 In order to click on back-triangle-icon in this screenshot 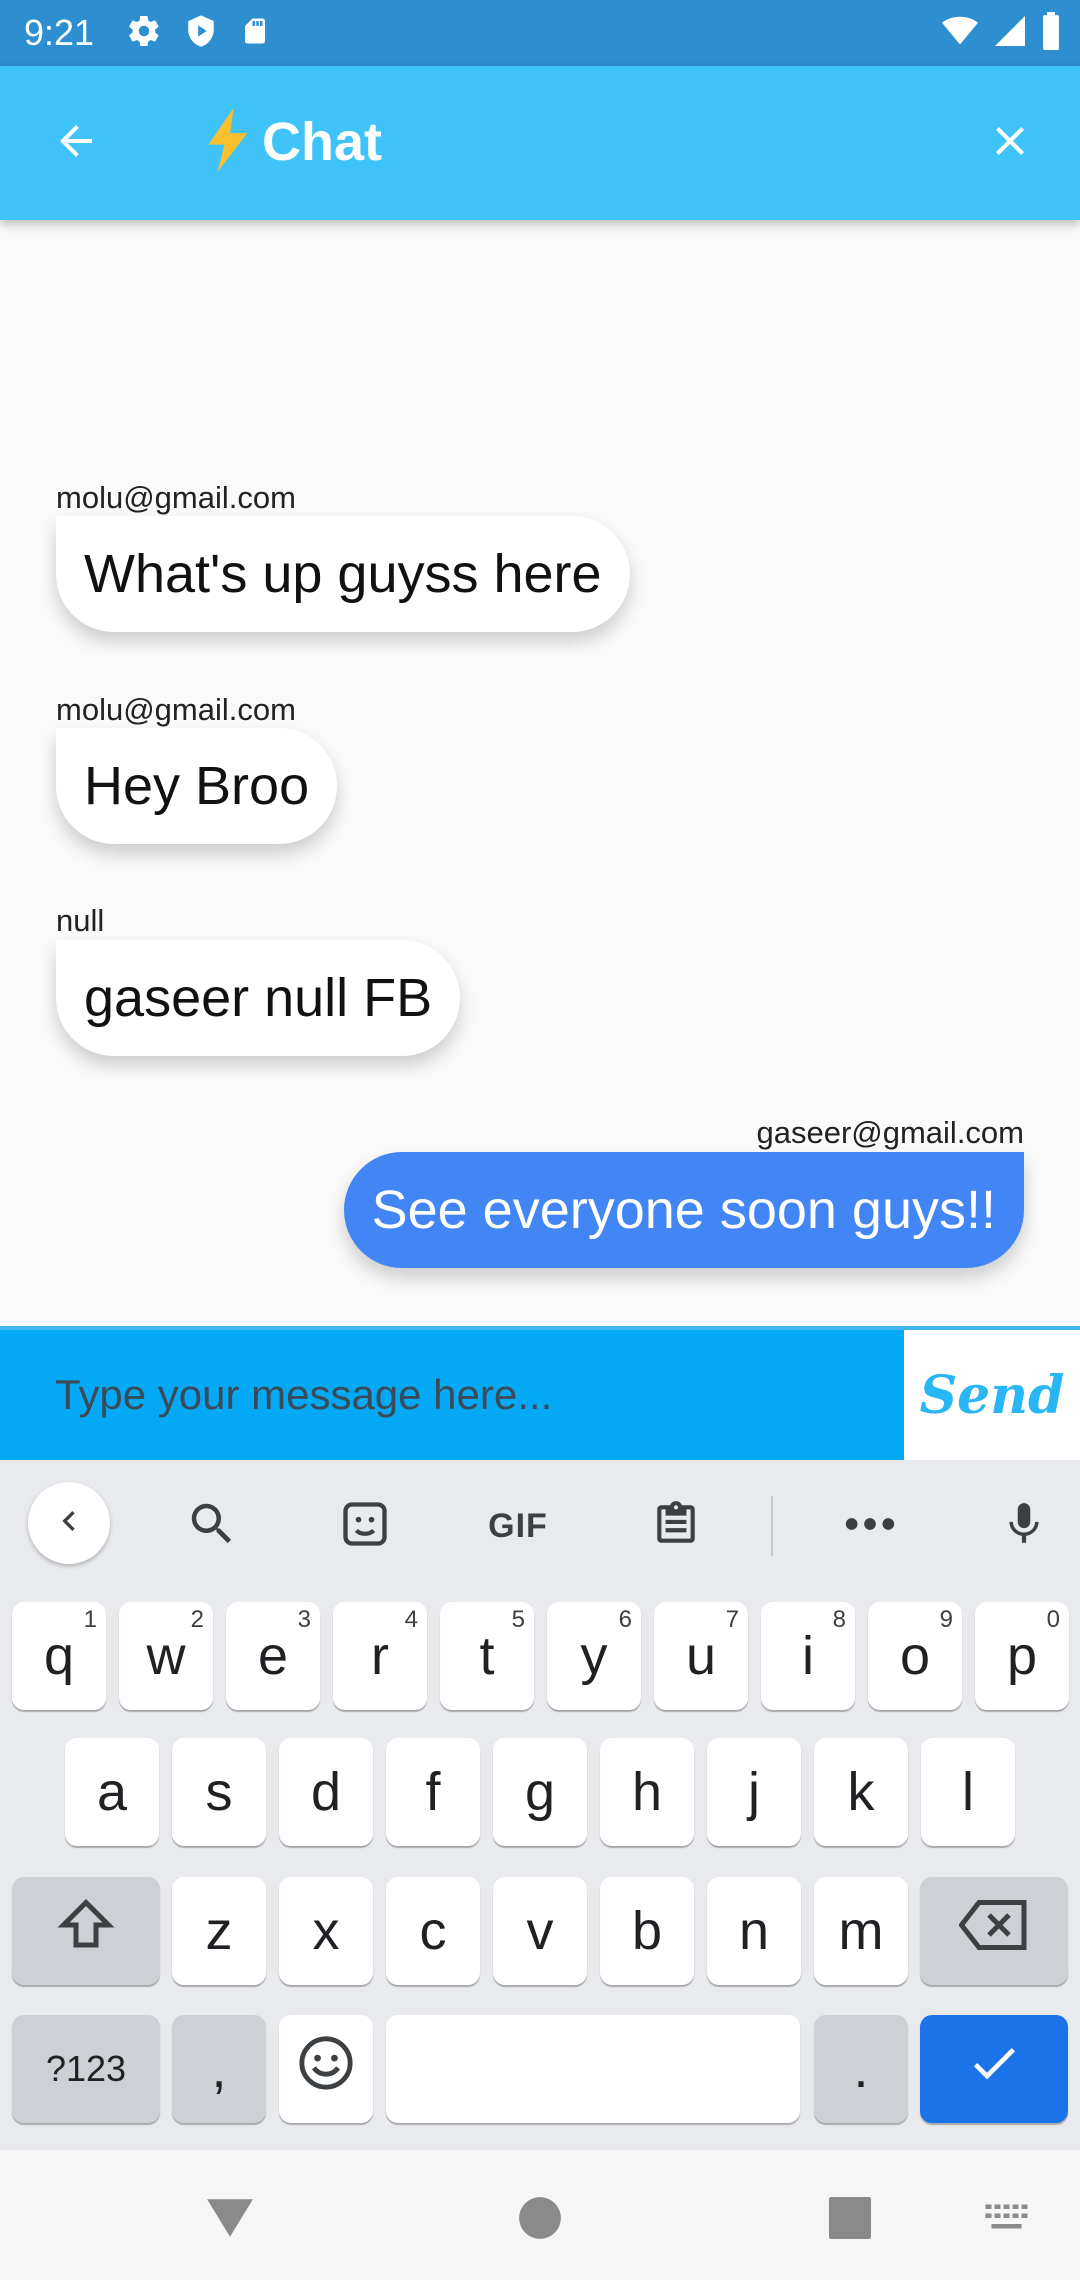, I will do `click(230, 2220)`.